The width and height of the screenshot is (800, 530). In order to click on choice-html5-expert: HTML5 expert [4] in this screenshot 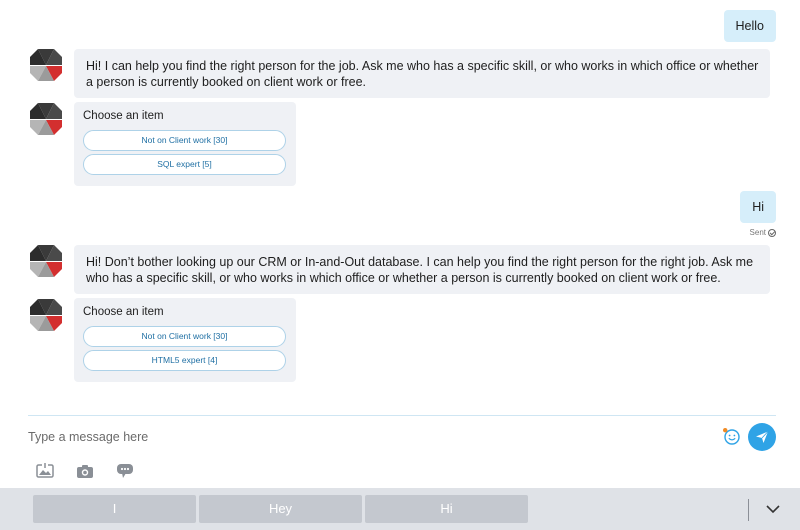, I will do `click(184, 360)`.